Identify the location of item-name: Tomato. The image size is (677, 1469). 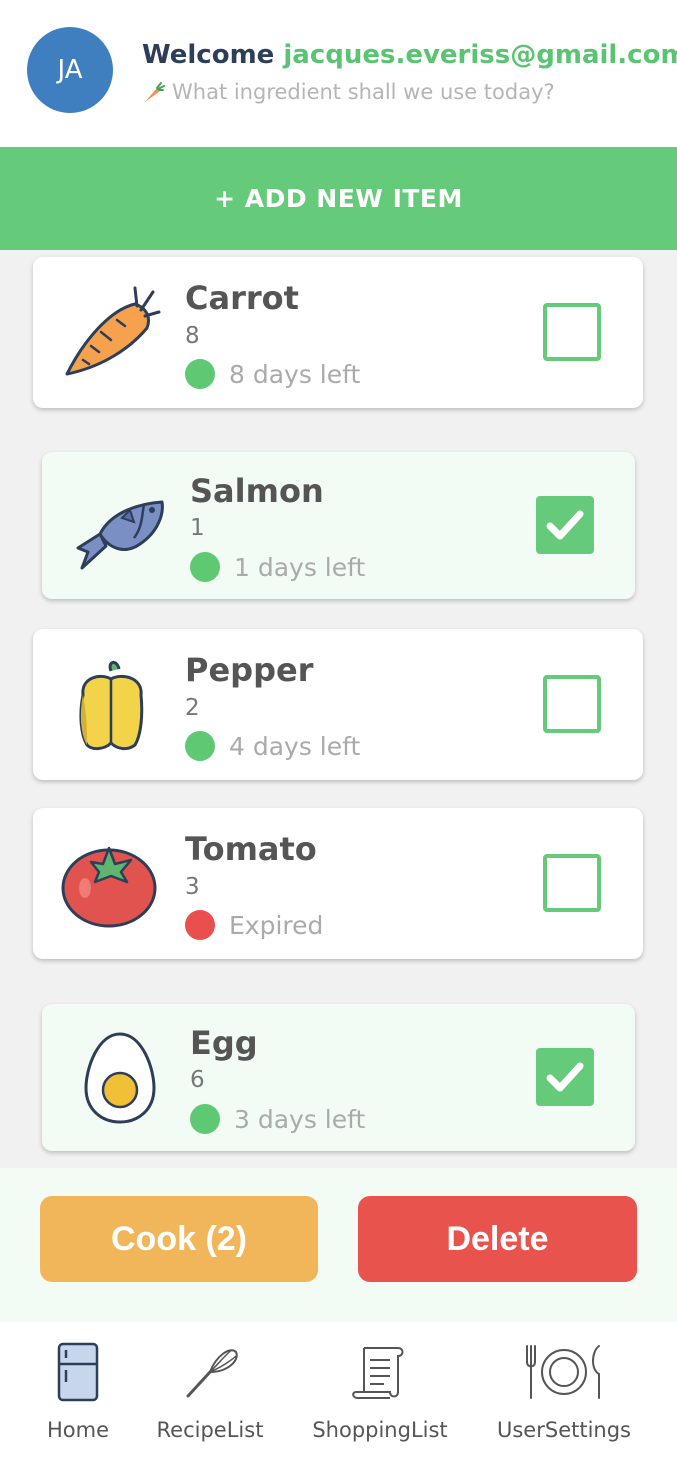
(251, 849).